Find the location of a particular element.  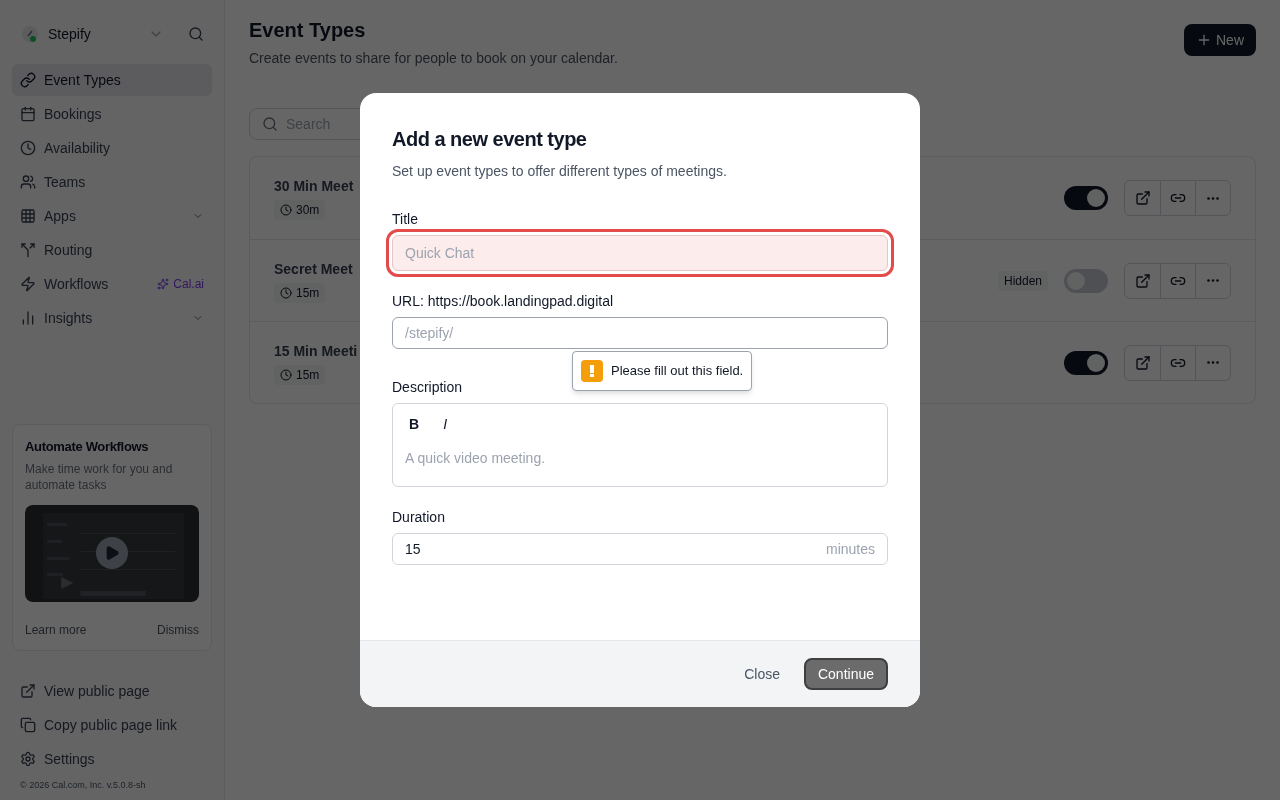

description-editor: B I A quick video meeting. is located at coordinates (640, 445).